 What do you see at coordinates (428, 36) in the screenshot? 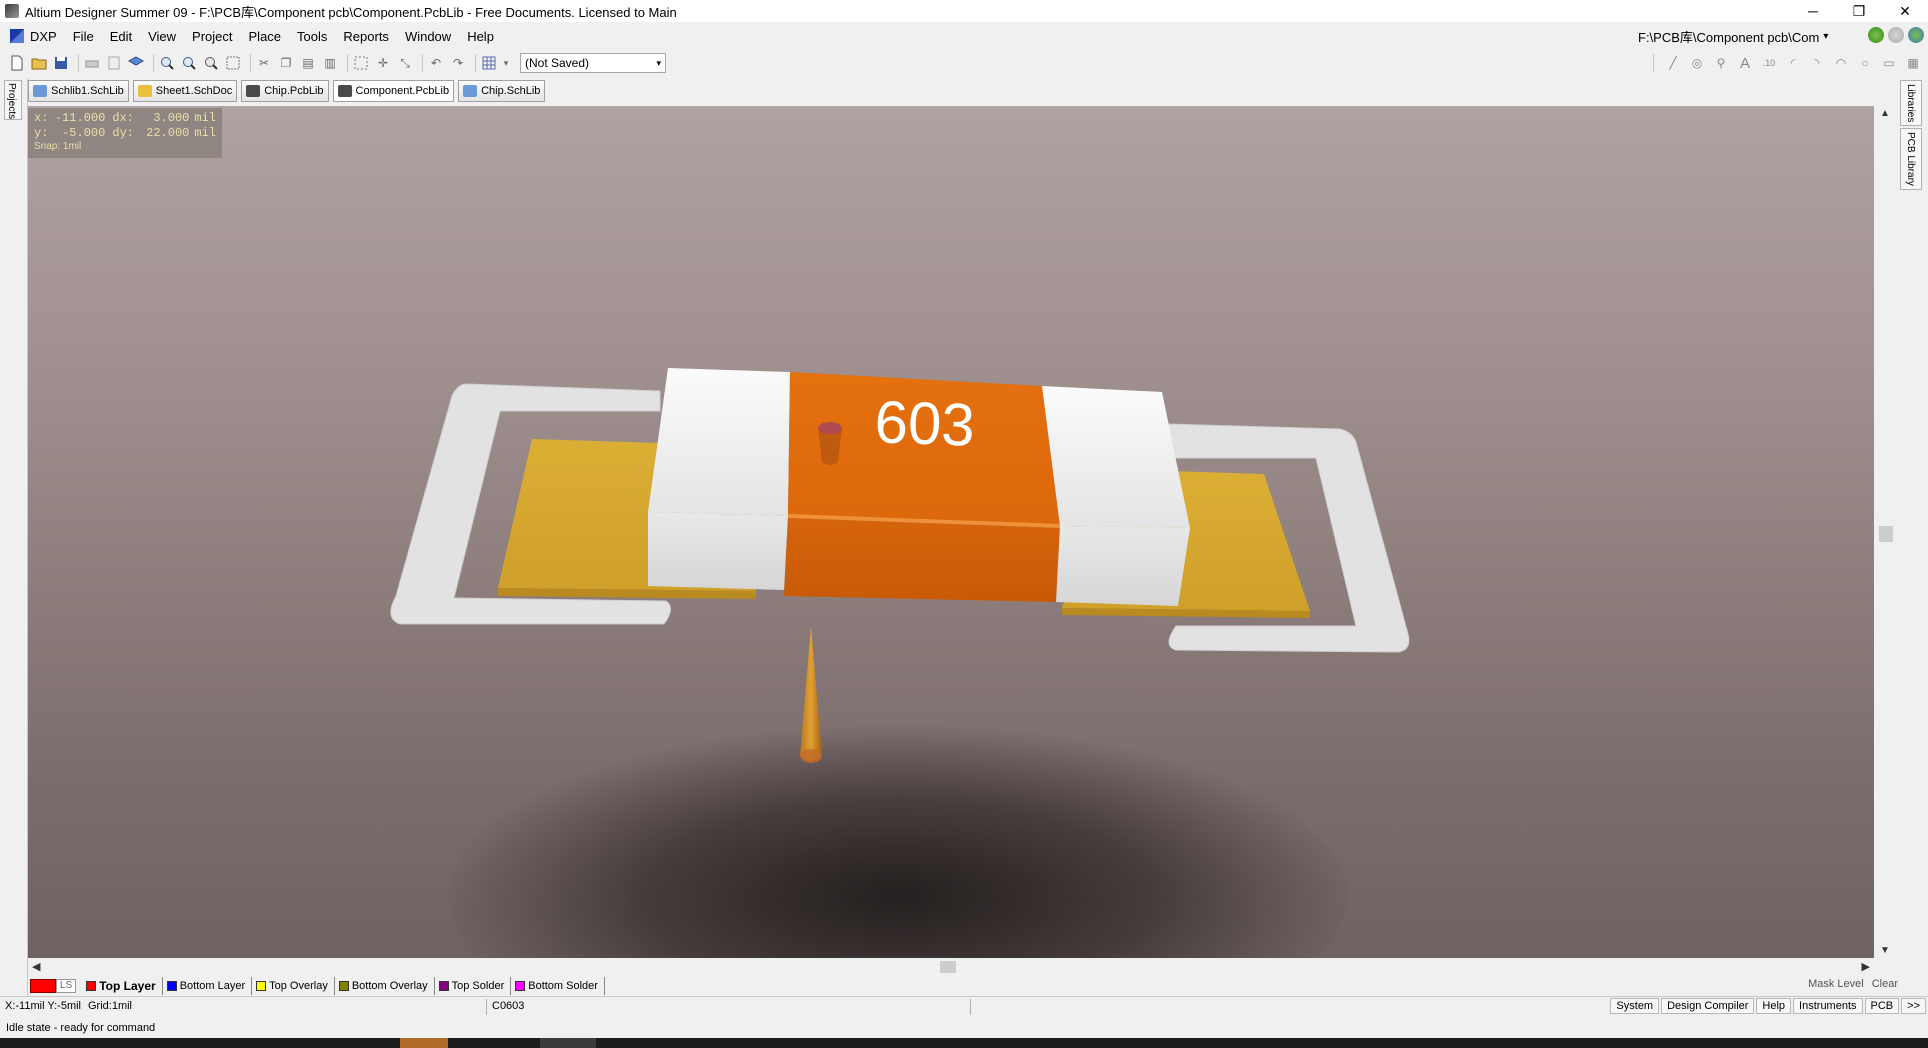
I see `menu-window: Window` at bounding box center [428, 36].